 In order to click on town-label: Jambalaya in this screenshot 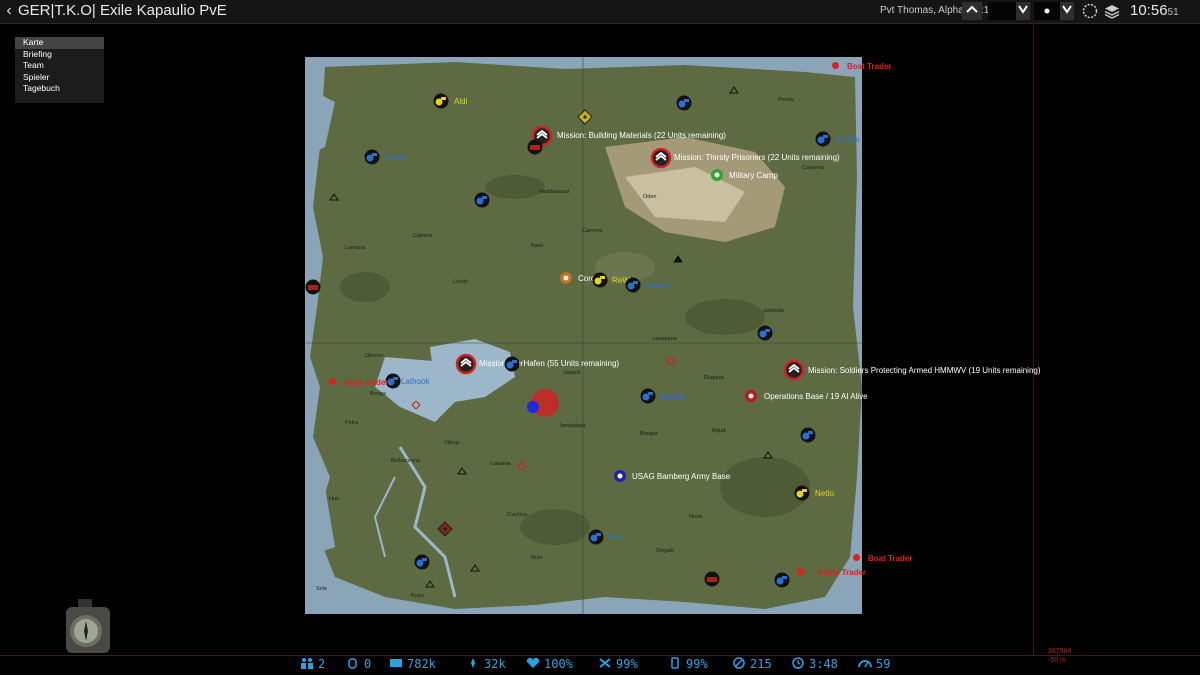, I will do `click(572, 426)`.